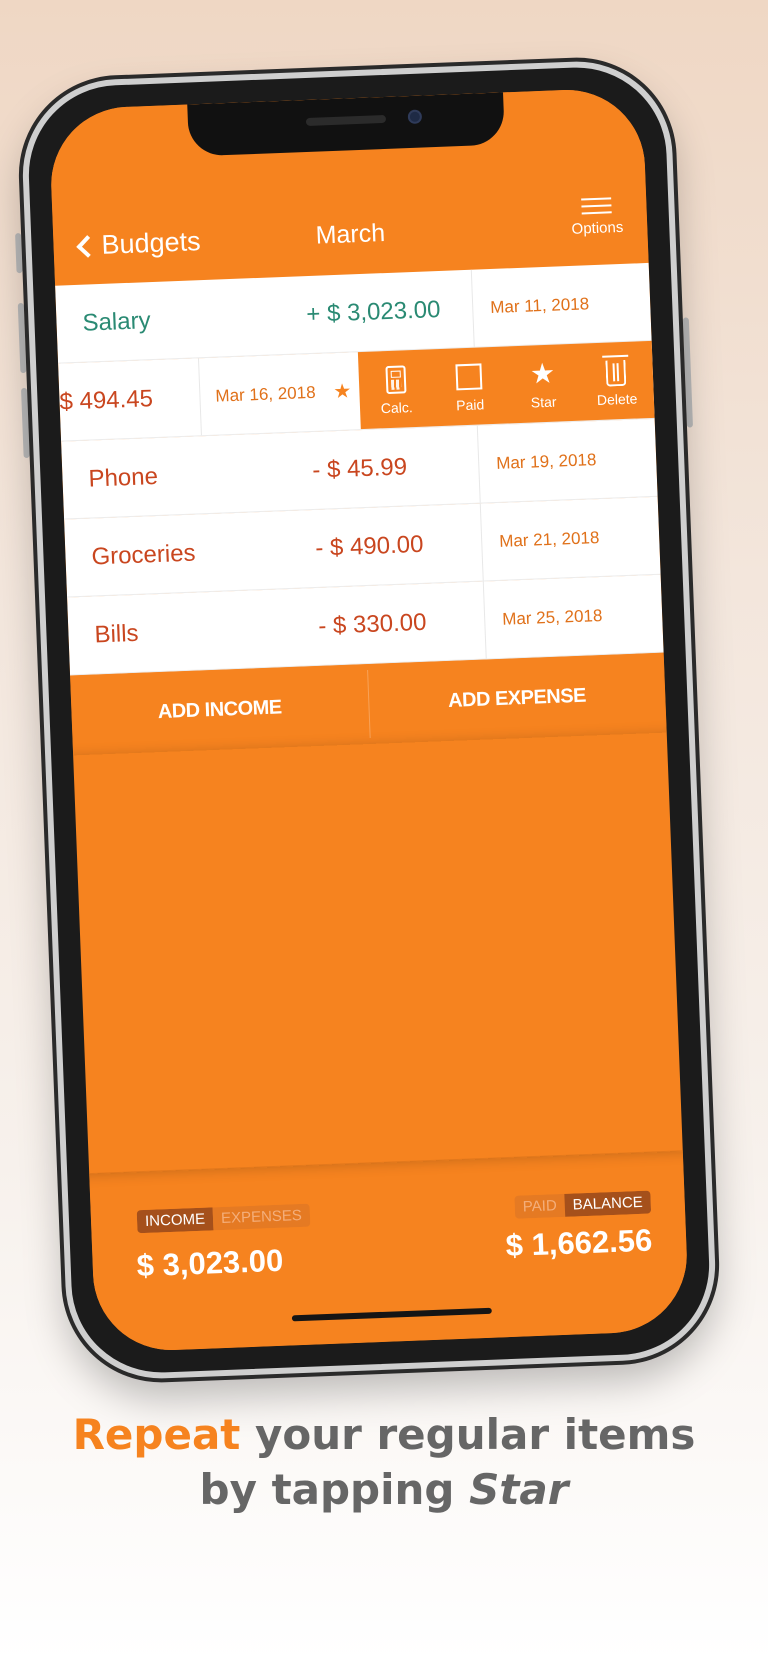 The width and height of the screenshot is (768, 1662). I want to click on star-label: Star, so click(543, 402).